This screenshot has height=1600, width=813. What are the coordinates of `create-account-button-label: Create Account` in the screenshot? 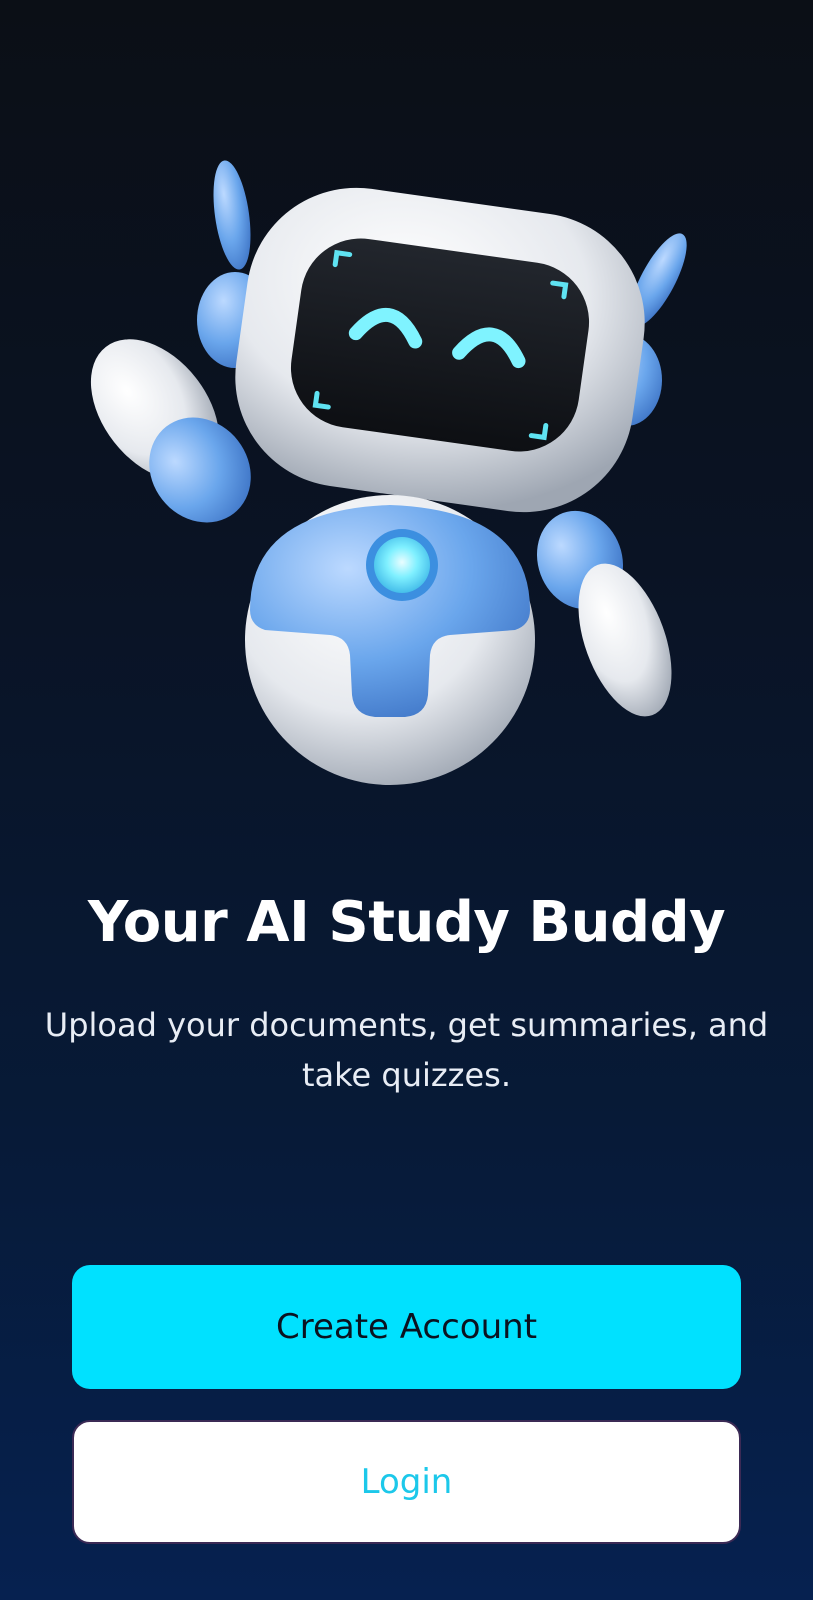 It's located at (406, 1327).